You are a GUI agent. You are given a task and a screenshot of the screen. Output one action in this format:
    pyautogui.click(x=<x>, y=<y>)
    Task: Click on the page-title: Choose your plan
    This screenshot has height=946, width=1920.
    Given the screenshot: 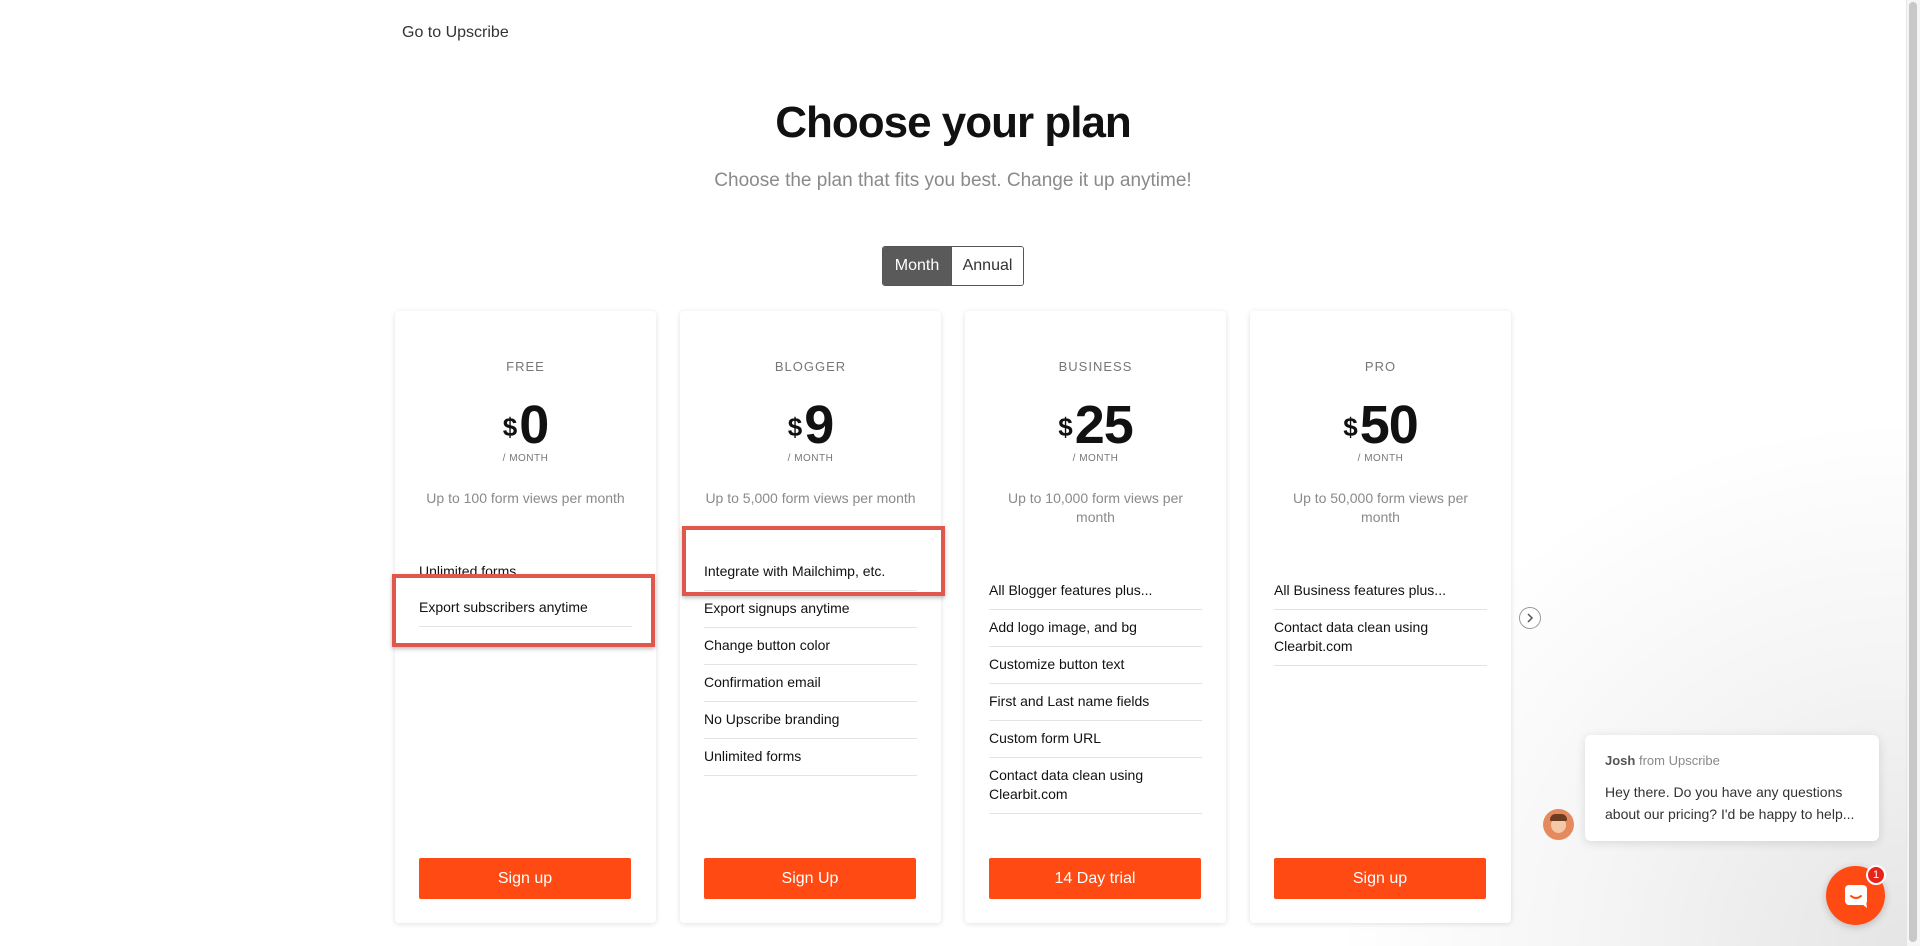 What is the action you would take?
    pyautogui.click(x=953, y=122)
    